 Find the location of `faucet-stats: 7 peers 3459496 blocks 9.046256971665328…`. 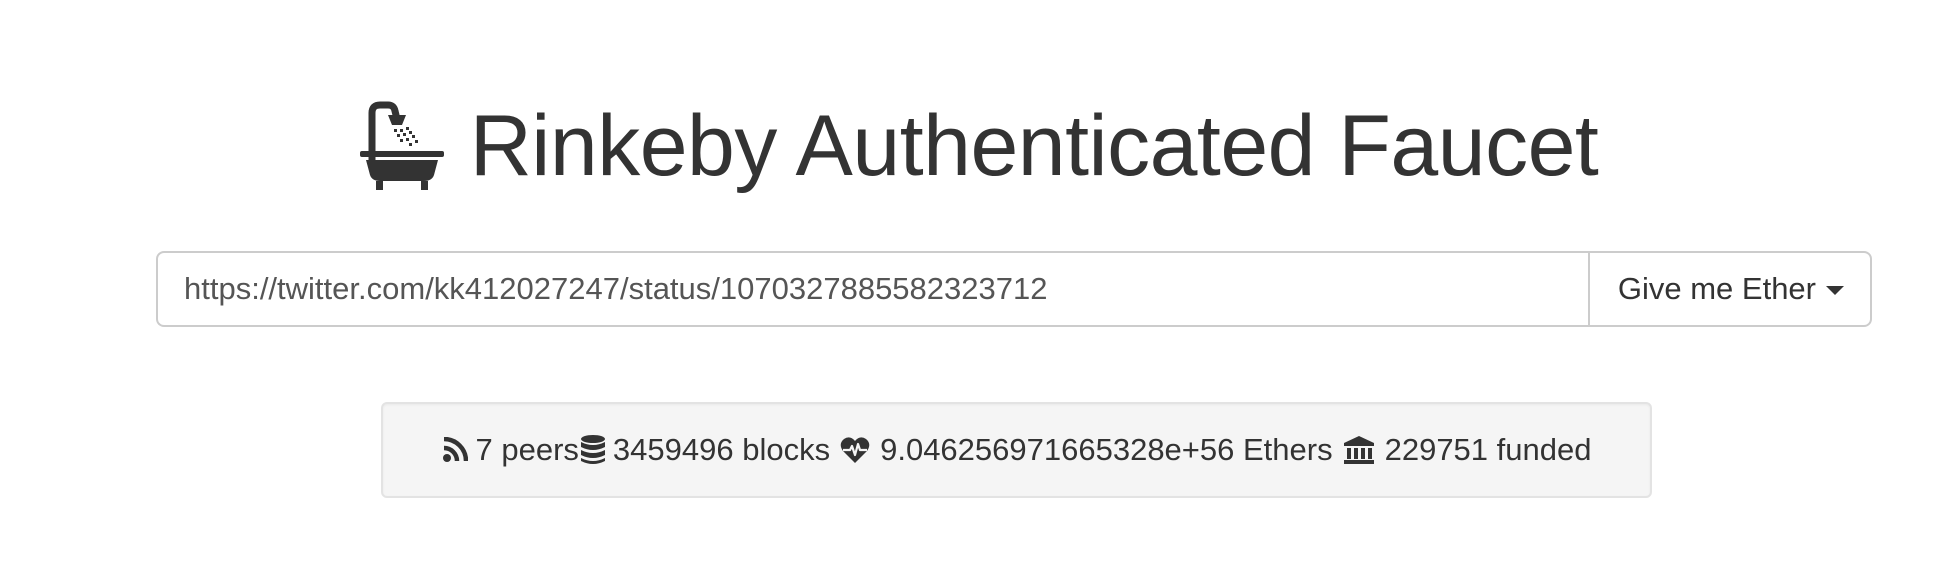

faucet-stats: 7 peers 3459496 blocks 9.046256971665328… is located at coordinates (1016, 450).